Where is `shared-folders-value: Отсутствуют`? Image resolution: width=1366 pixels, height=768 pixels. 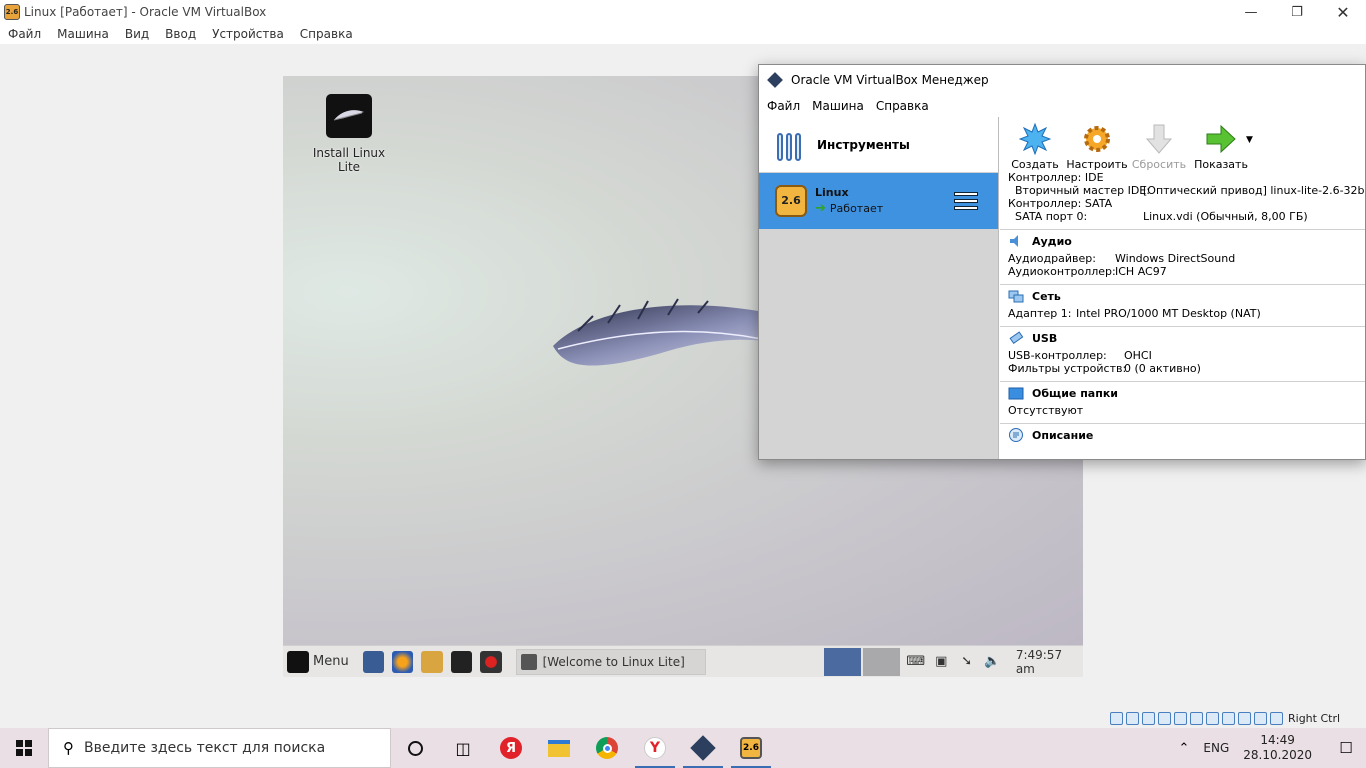 shared-folders-value: Отсутствуют is located at coordinates (1046, 410).